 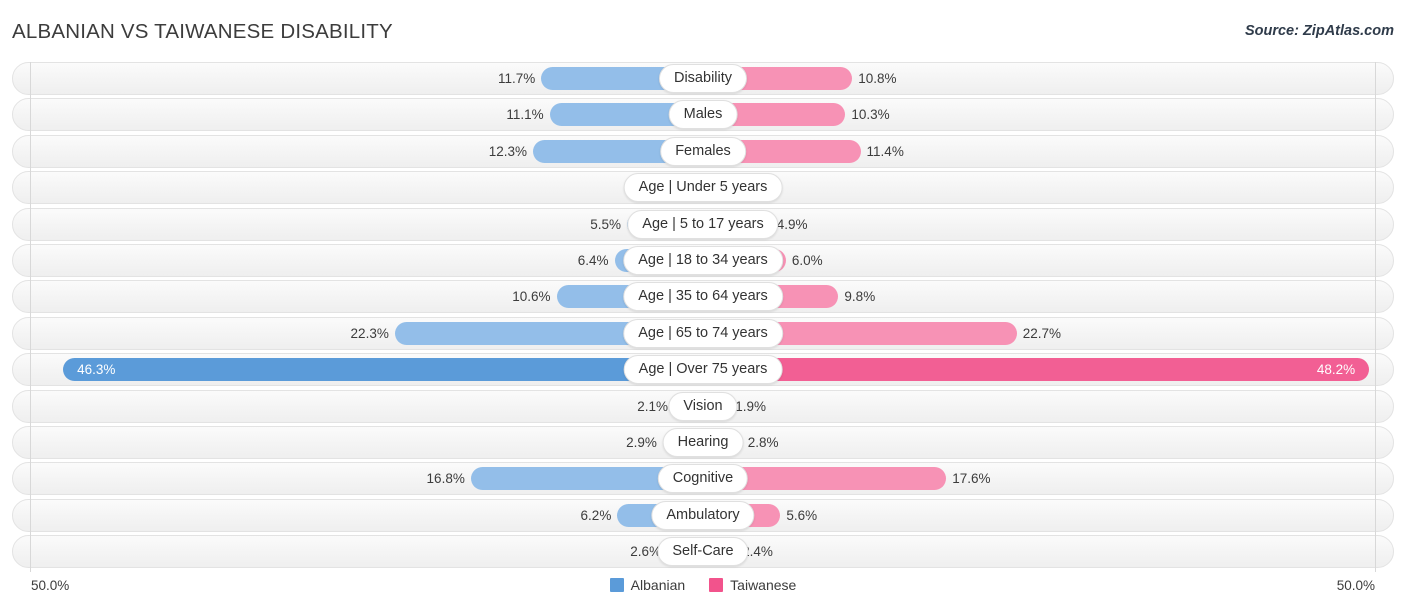 What do you see at coordinates (757, 552) in the screenshot?
I see `bar-value-taiwanese: 2.4%` at bounding box center [757, 552].